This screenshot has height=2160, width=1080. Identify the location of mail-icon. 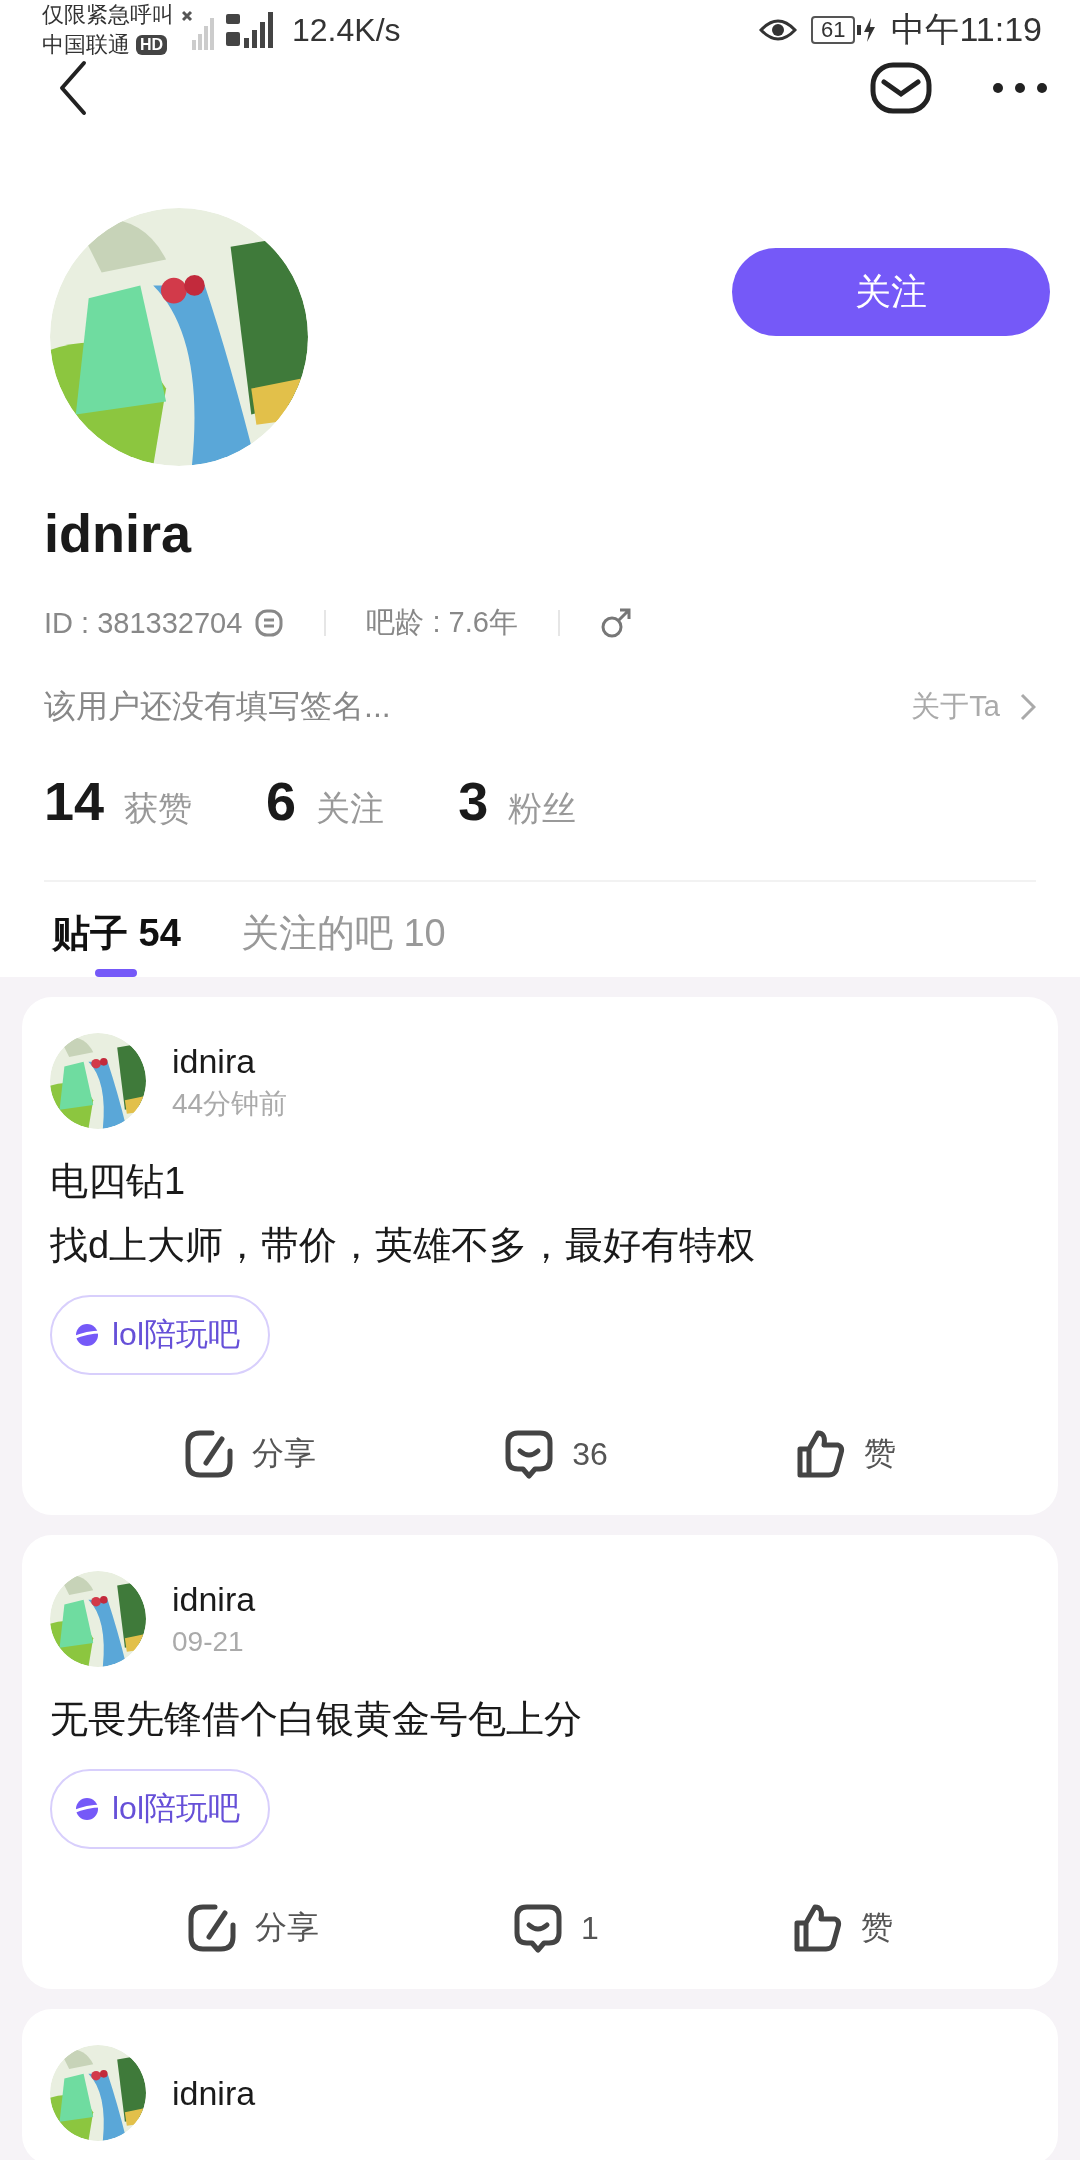
(901, 88).